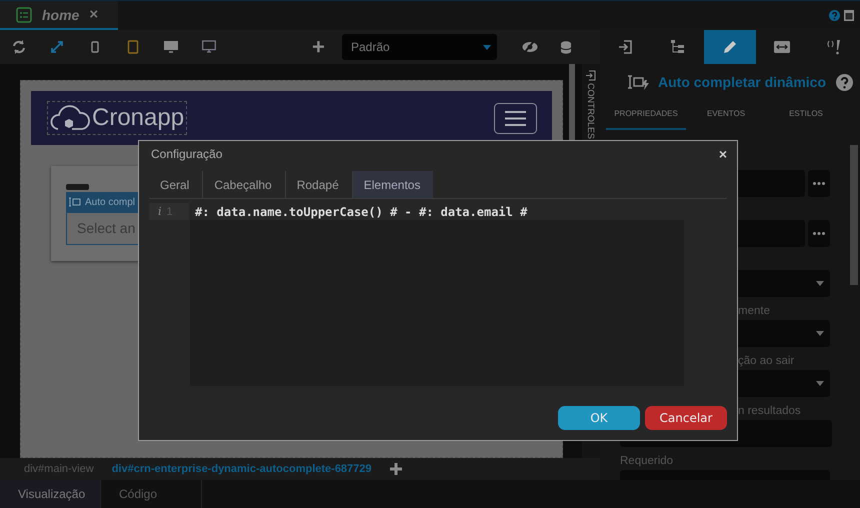 The width and height of the screenshot is (860, 508). Describe the element at coordinates (138, 118) in the screenshot. I see `logo-text: Cronapp` at that location.